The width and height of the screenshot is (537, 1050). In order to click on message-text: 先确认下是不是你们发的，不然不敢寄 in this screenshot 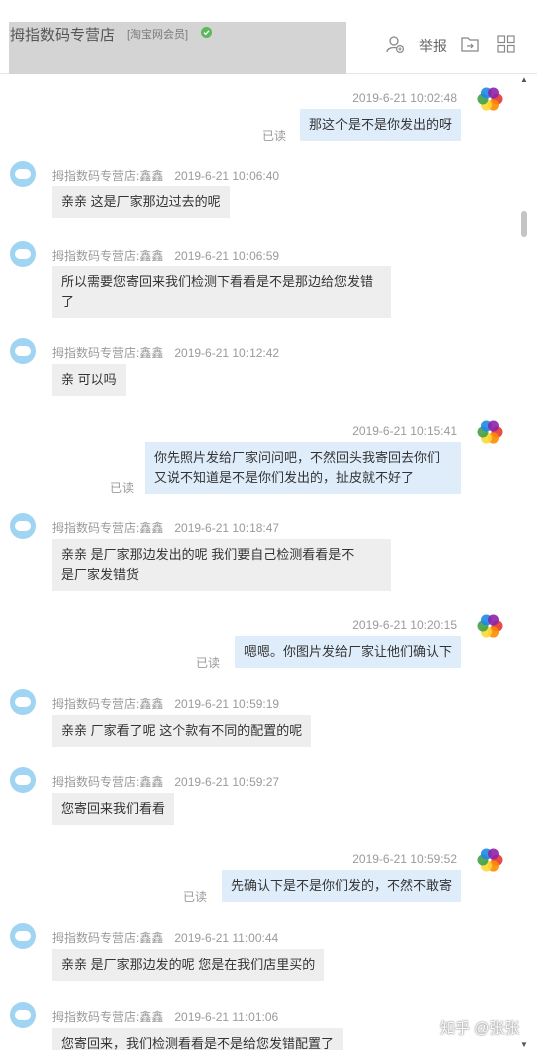, I will do `click(341, 885)`.